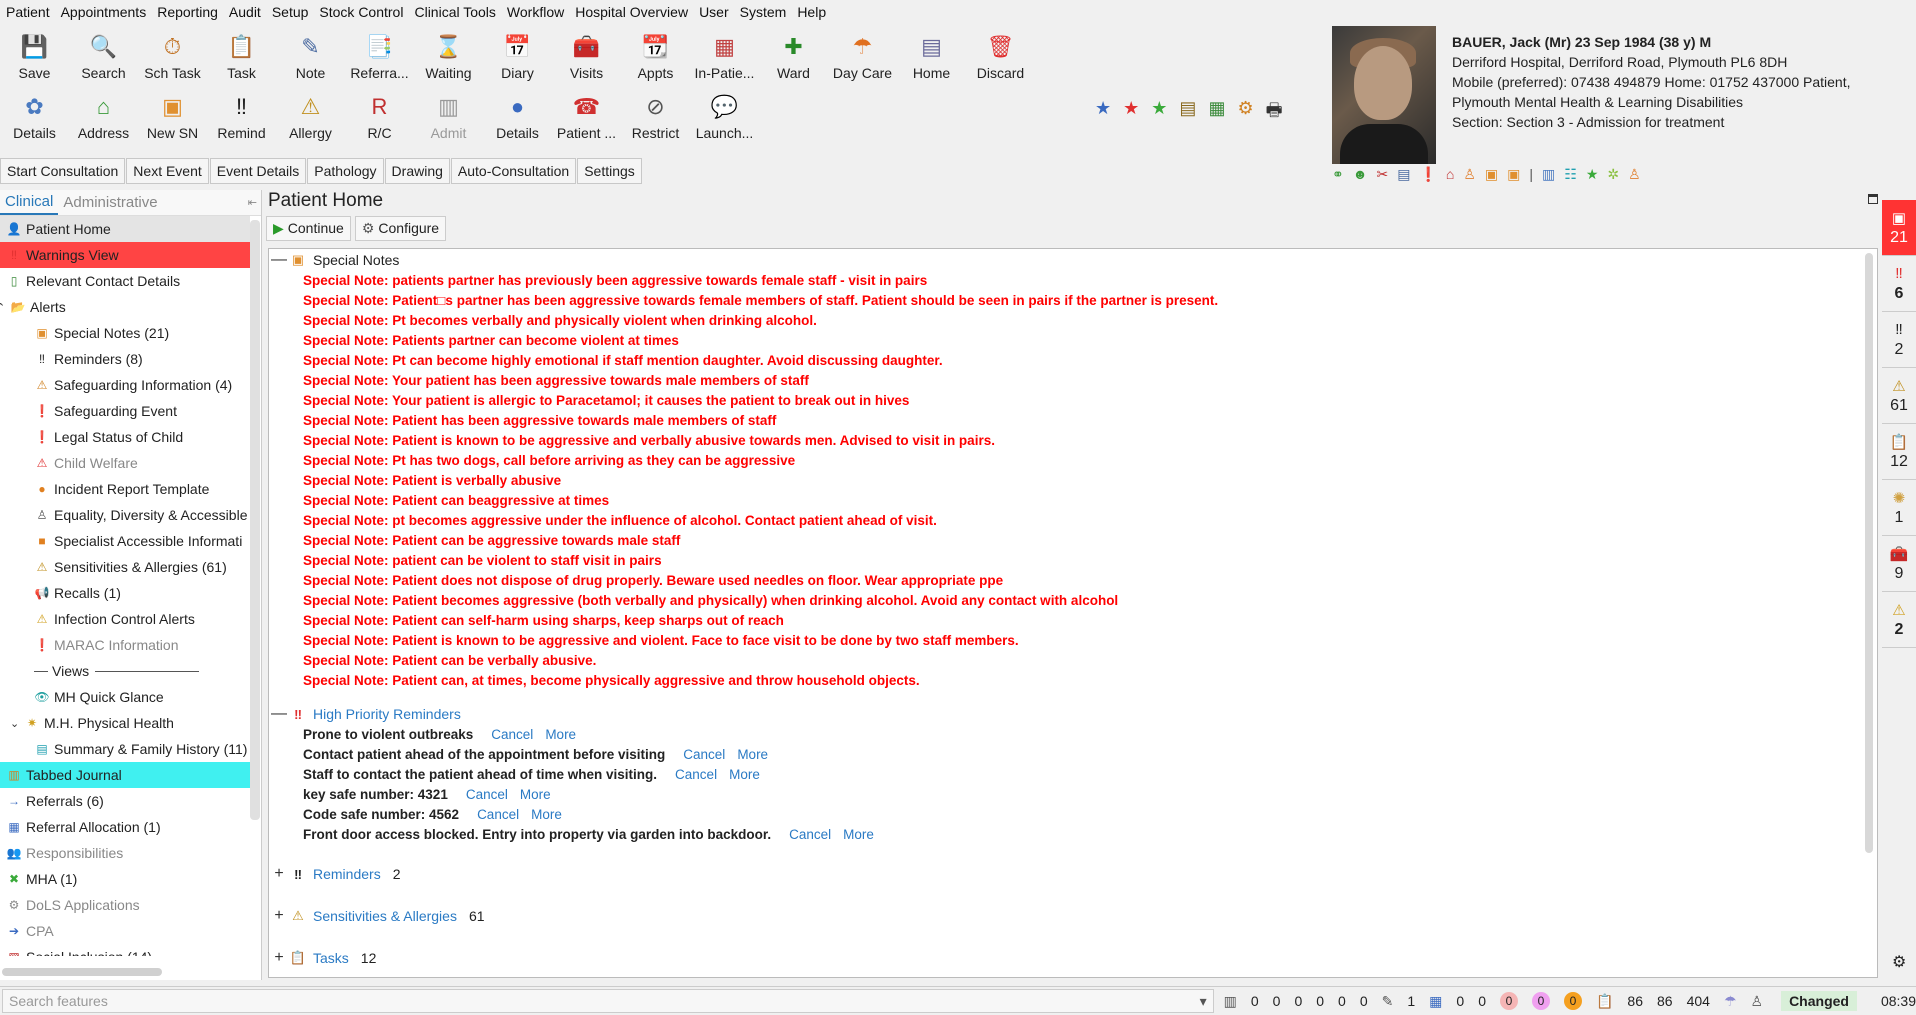 This screenshot has height=1015, width=1916. I want to click on alert-counter-brain: ✺ 1, so click(1899, 508).